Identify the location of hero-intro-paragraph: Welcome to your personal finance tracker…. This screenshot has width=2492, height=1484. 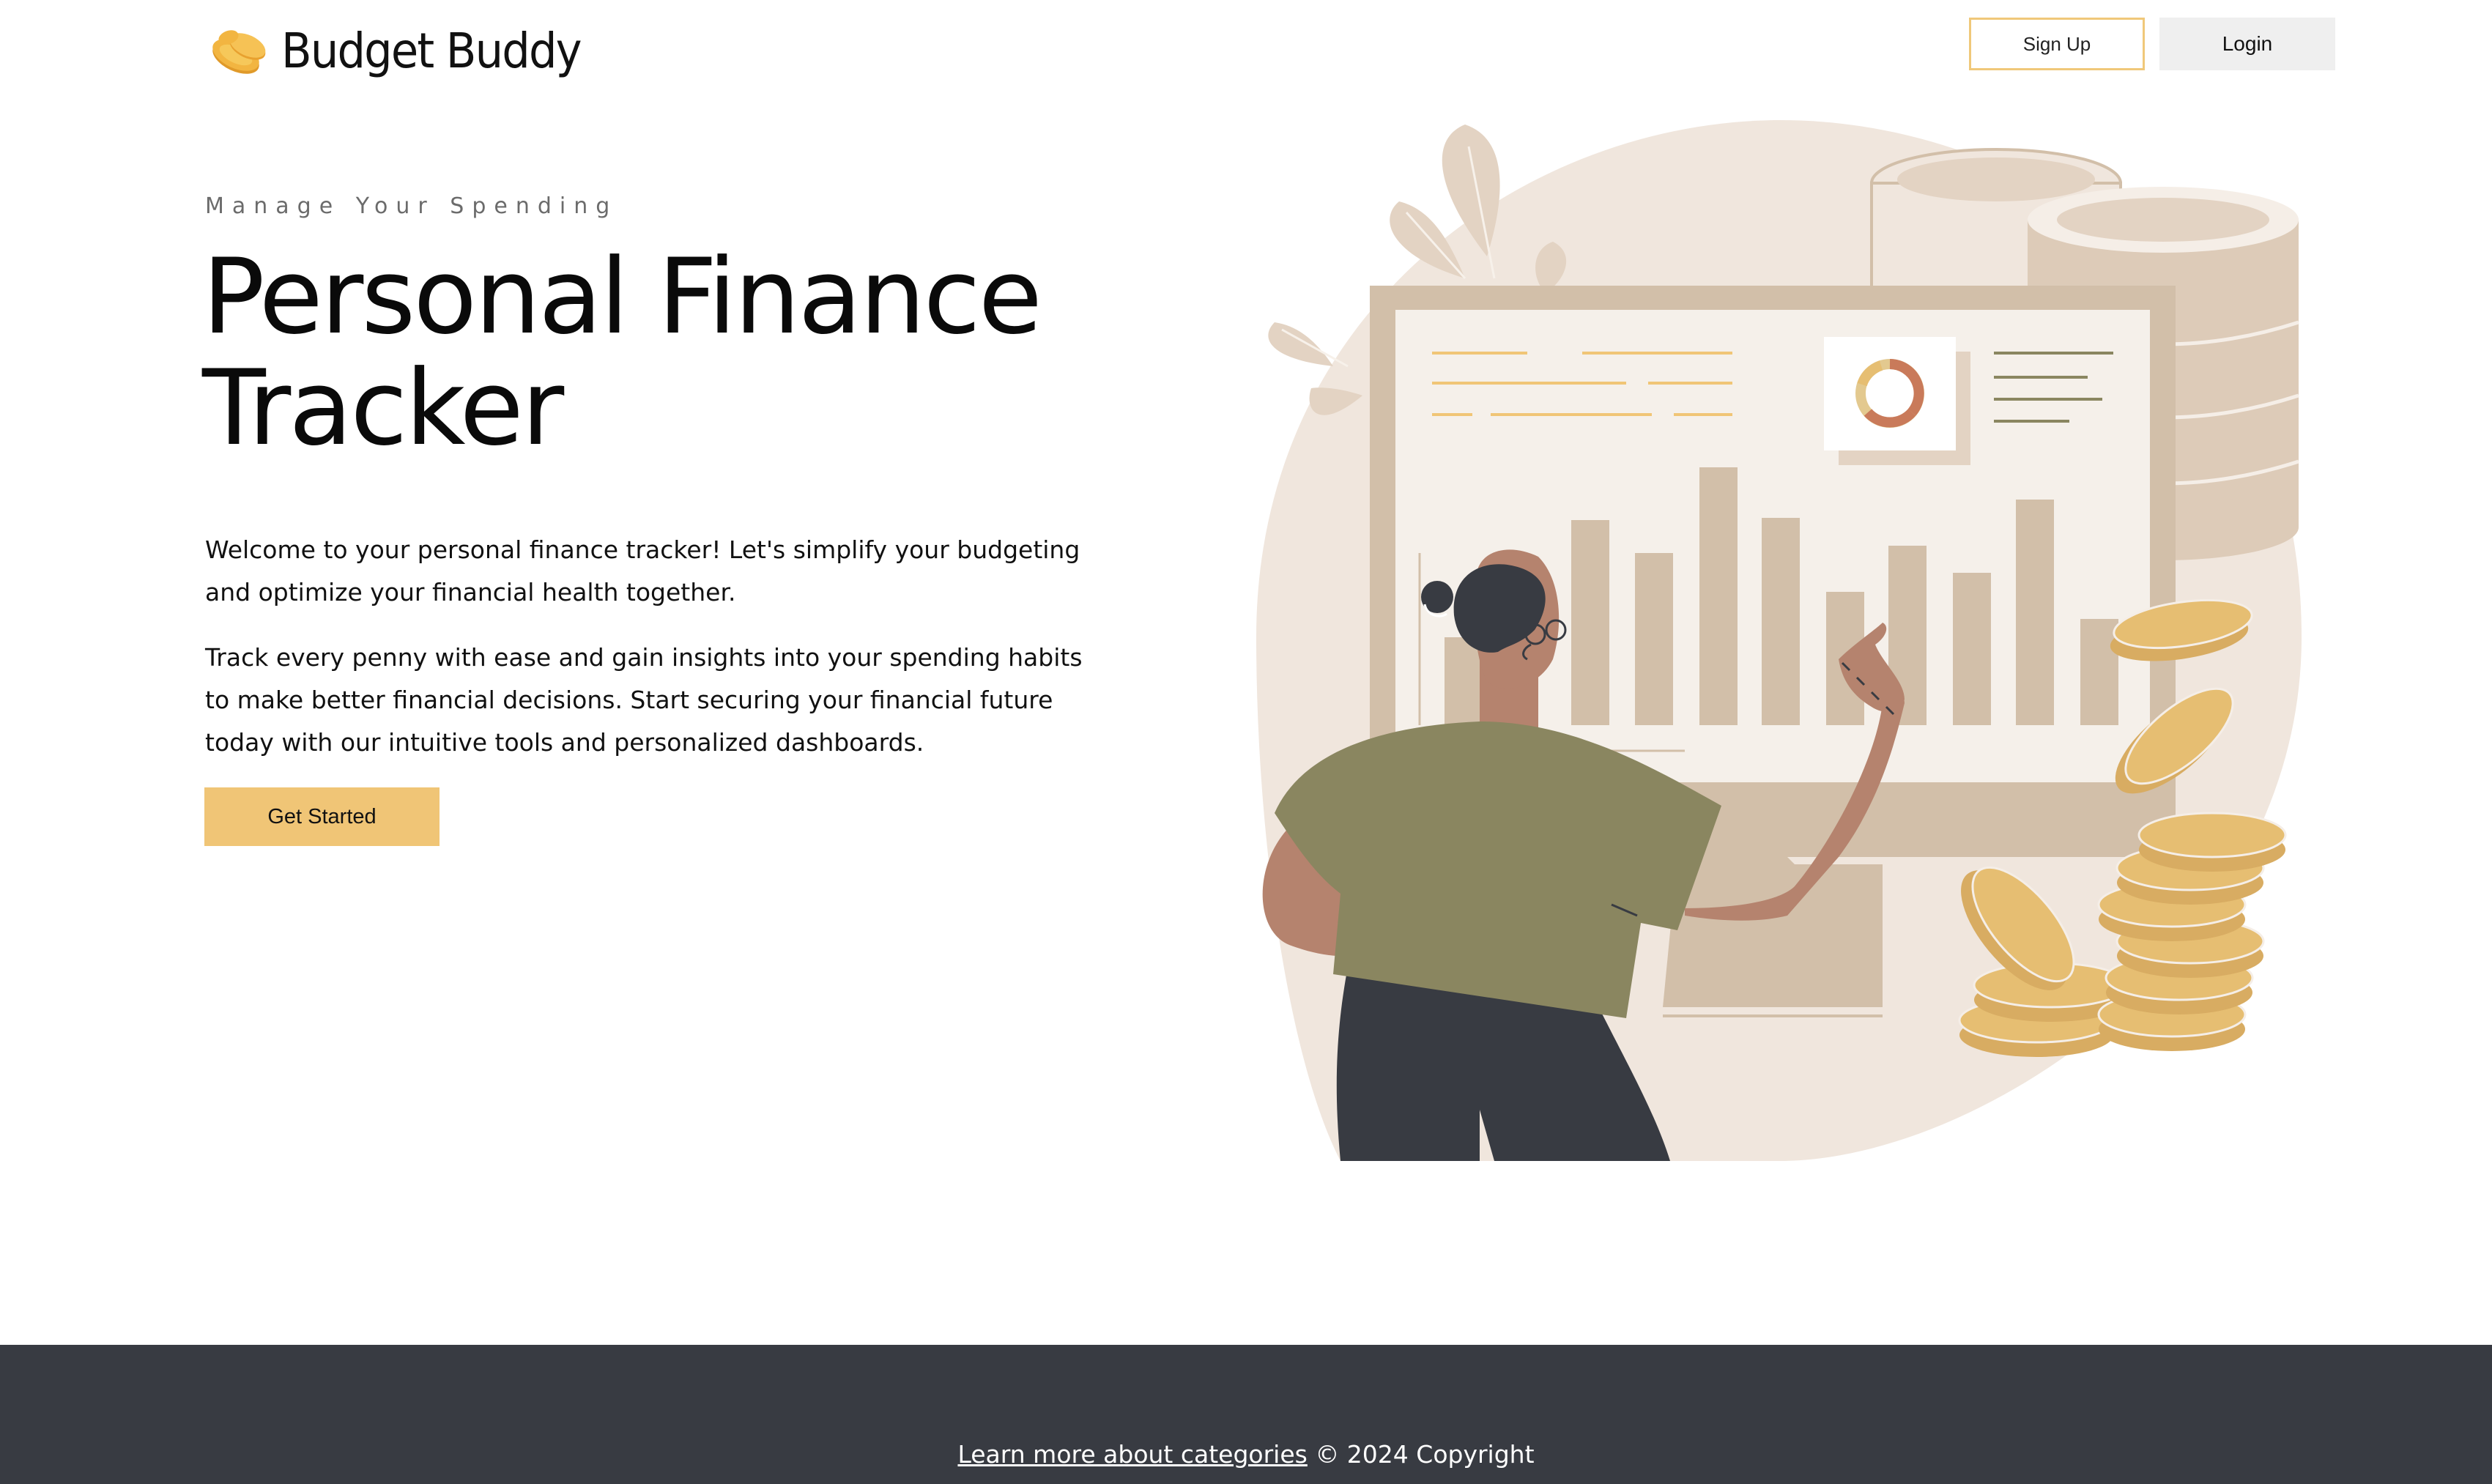
(642, 570).